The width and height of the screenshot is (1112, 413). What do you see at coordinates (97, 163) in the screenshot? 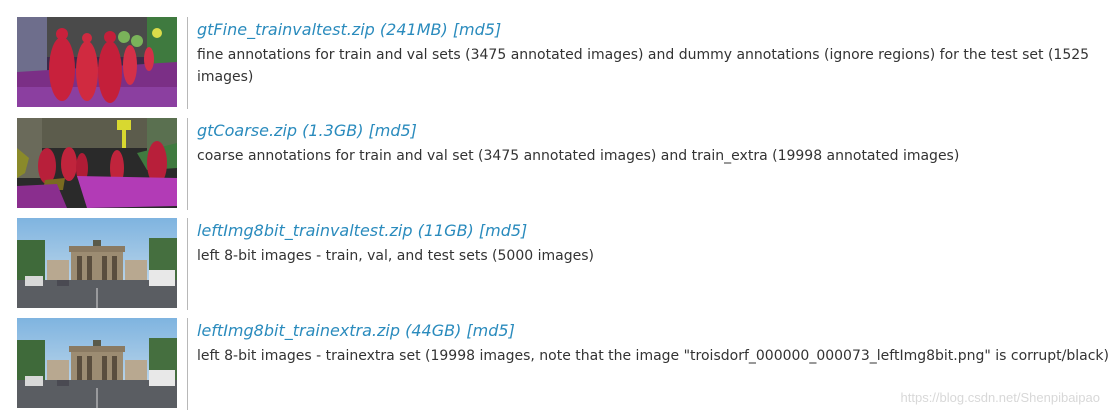
I see `gtcoarse-thumbnail` at bounding box center [97, 163].